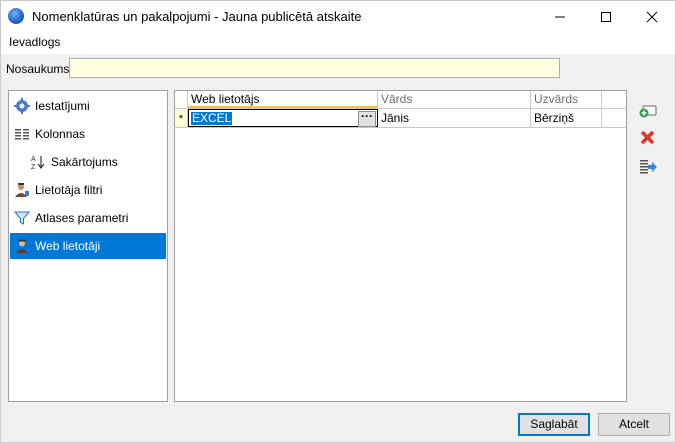 The image size is (676, 443). Describe the element at coordinates (22, 190) in the screenshot. I see `user-filter-icon` at that location.